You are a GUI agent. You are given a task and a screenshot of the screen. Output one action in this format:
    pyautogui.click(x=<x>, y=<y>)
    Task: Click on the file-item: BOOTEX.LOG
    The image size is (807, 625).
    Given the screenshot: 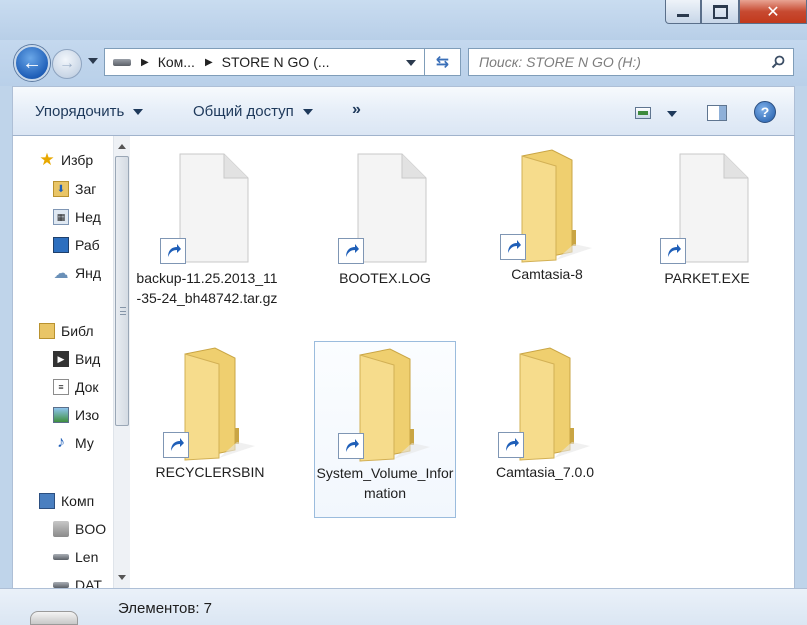 What is the action you would take?
    pyautogui.click(x=385, y=218)
    